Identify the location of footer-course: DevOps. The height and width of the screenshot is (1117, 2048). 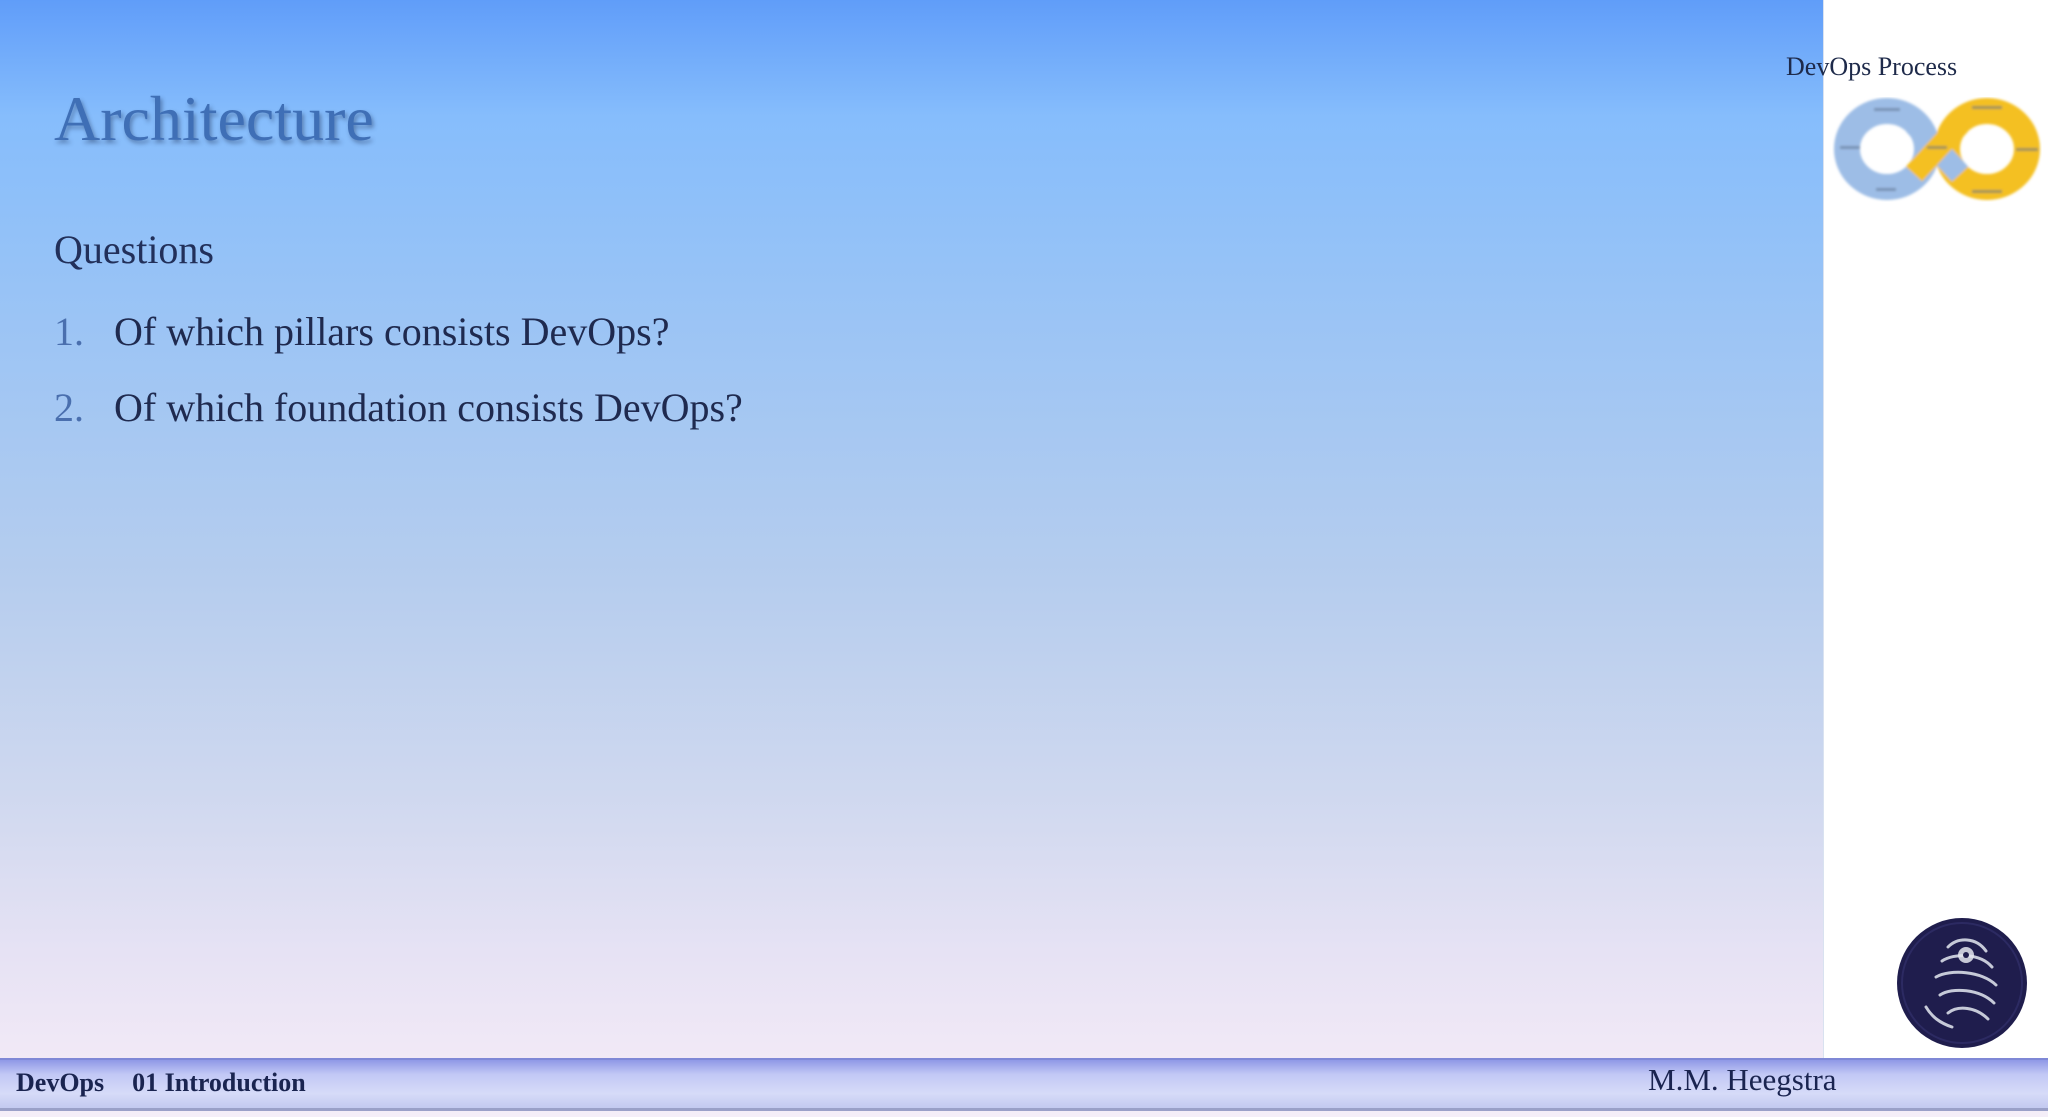
(60, 1082).